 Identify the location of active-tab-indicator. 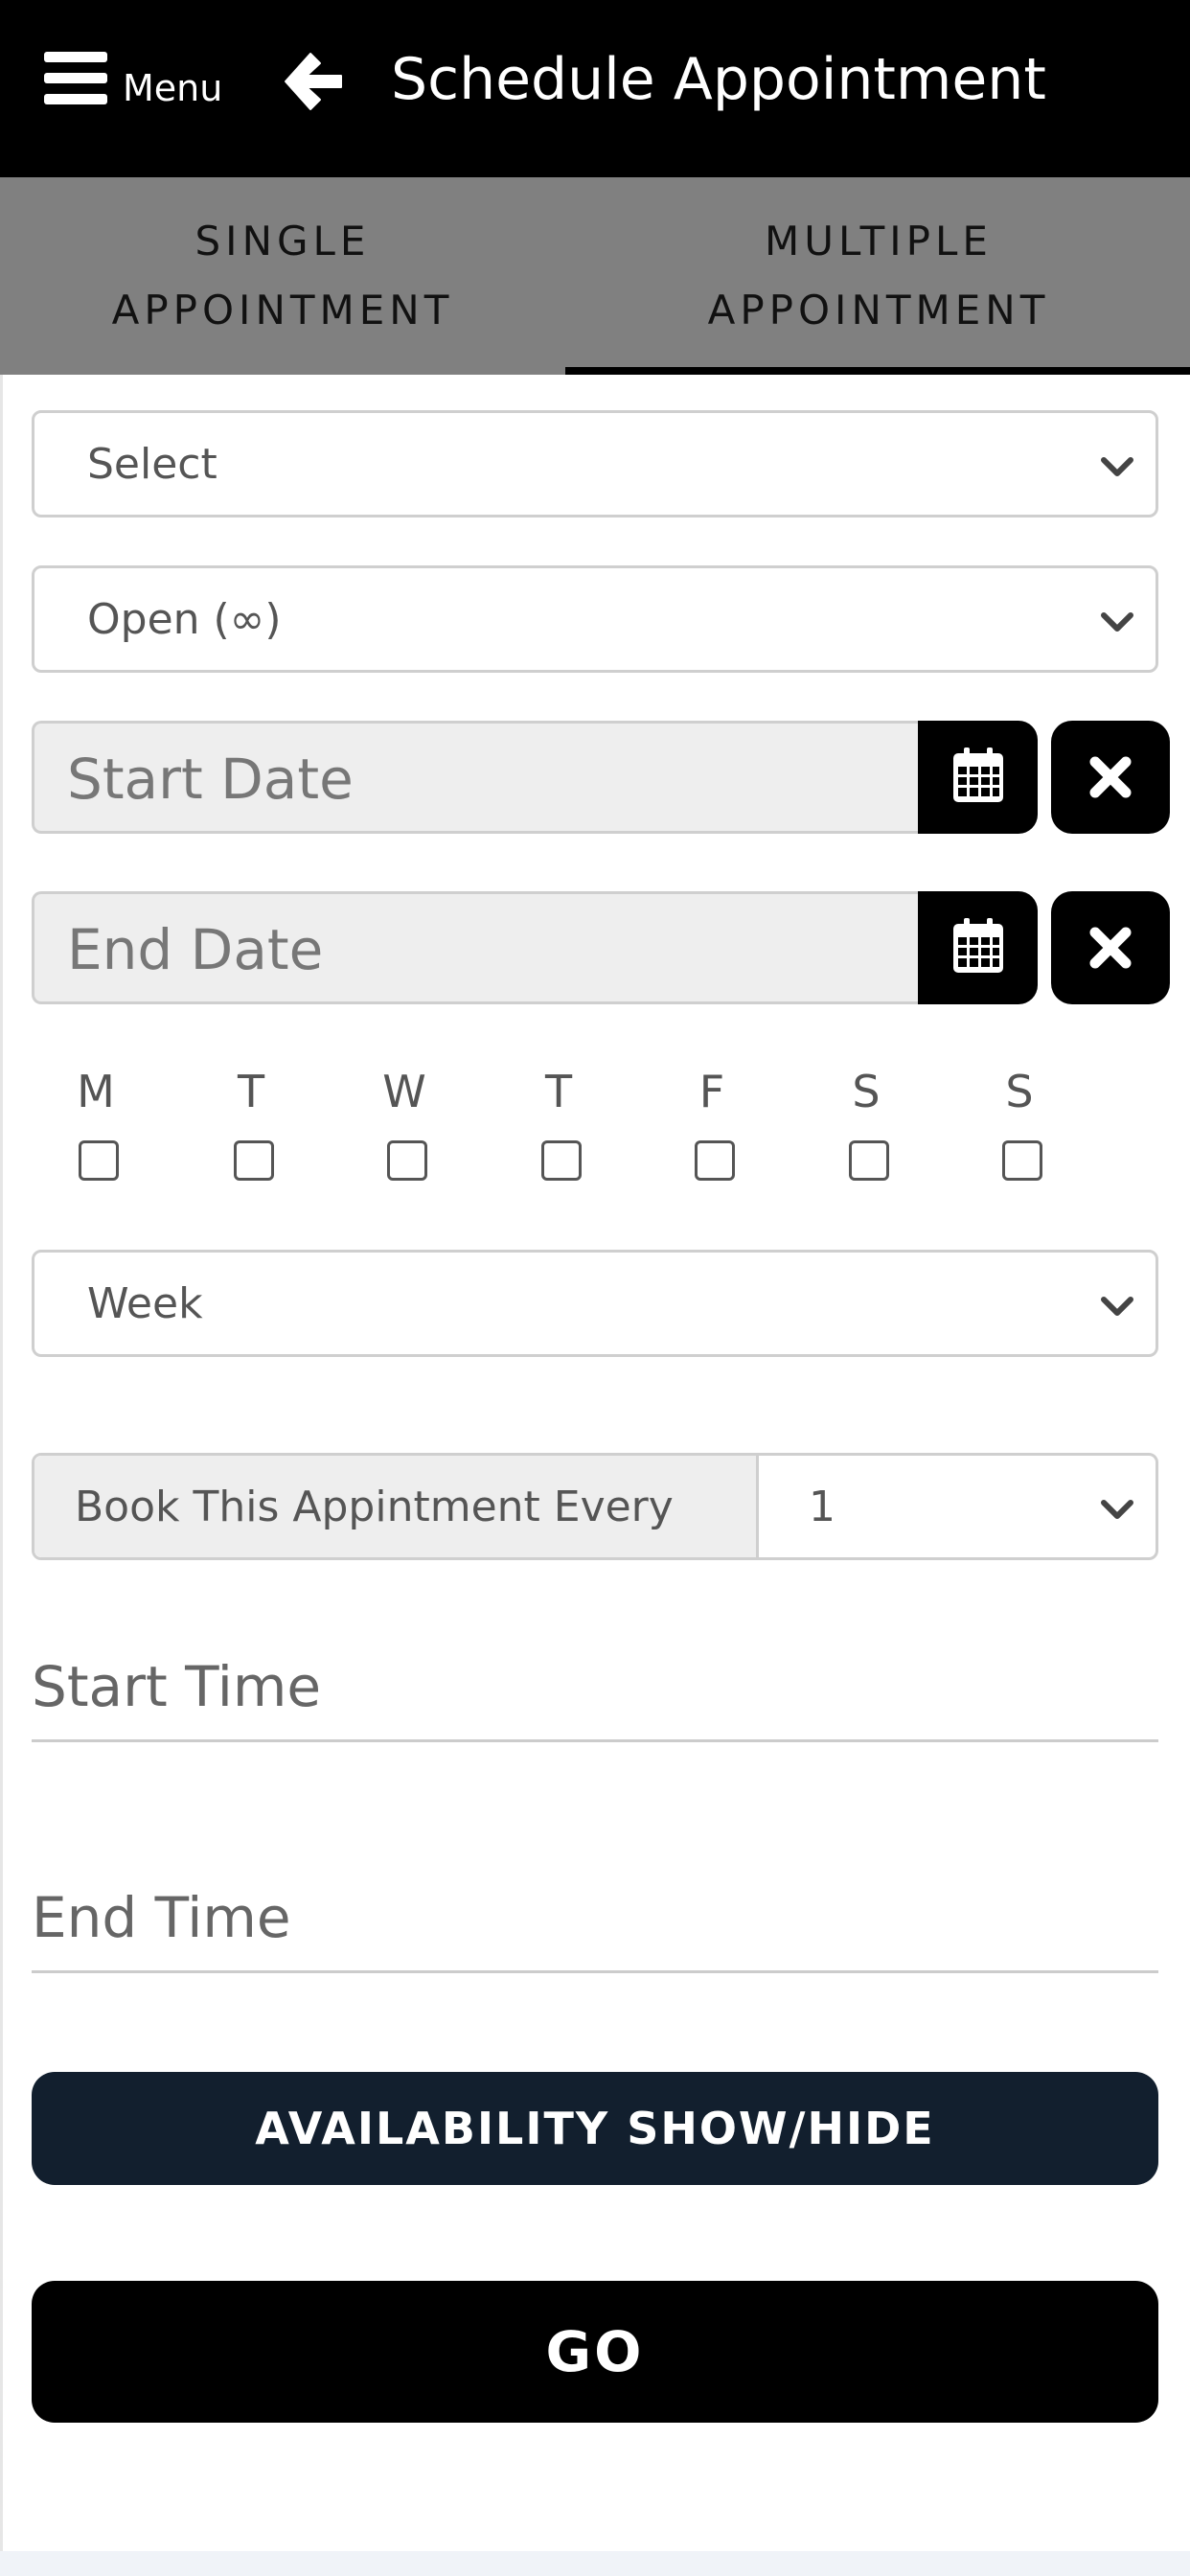
(878, 371).